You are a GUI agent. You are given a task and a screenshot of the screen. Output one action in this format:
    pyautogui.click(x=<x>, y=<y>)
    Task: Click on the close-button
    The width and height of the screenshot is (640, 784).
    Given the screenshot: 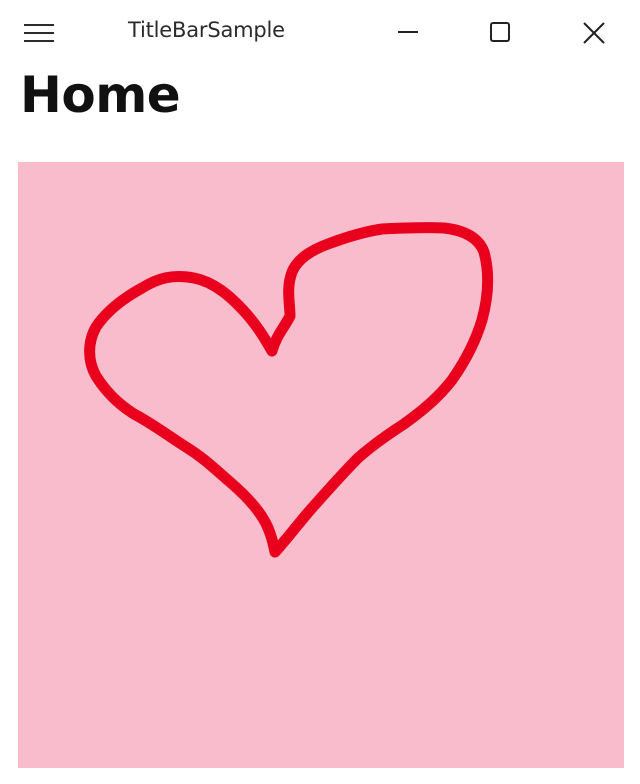 What is the action you would take?
    pyautogui.click(x=594, y=32)
    